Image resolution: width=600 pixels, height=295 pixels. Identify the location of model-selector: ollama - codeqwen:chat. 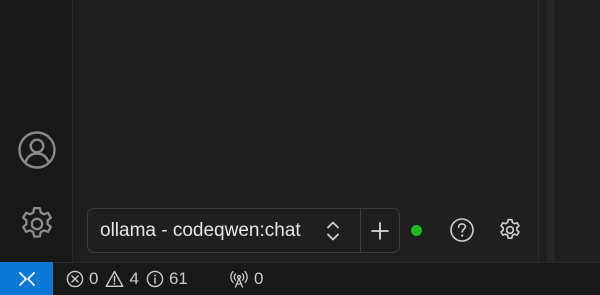
(243, 230).